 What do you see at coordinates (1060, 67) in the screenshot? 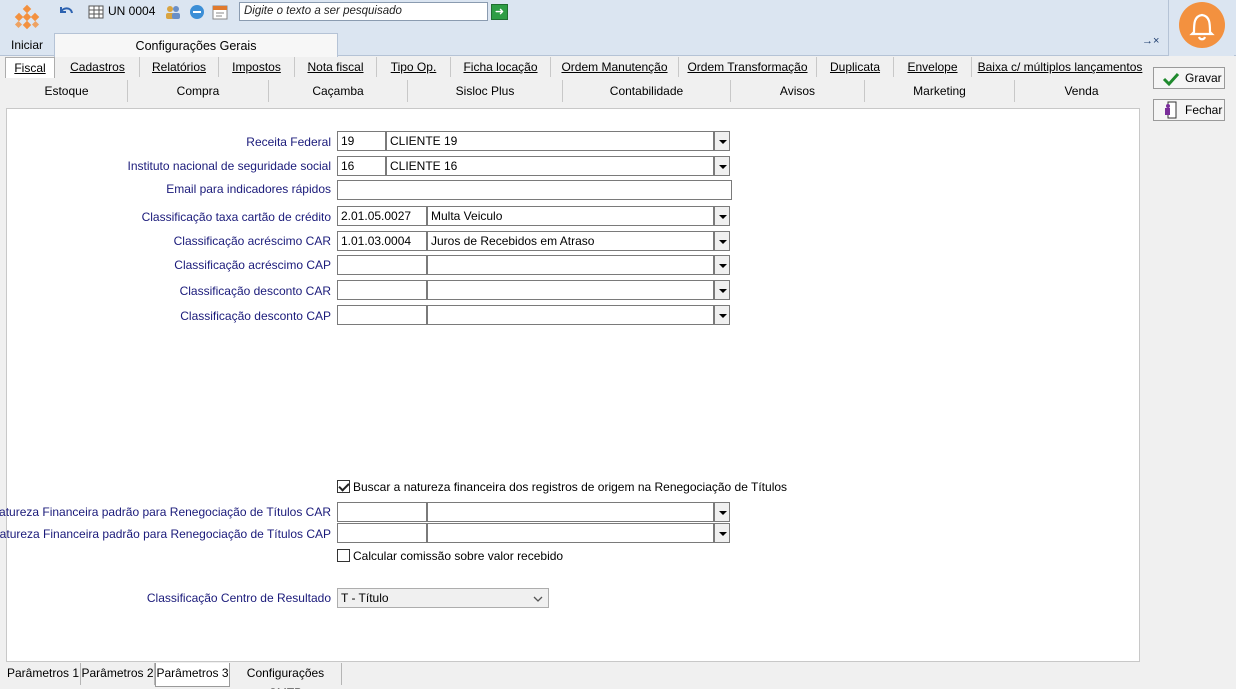
I see `tab-baixa-multiplos: Baixa c/ múltiplos lançamentos` at bounding box center [1060, 67].